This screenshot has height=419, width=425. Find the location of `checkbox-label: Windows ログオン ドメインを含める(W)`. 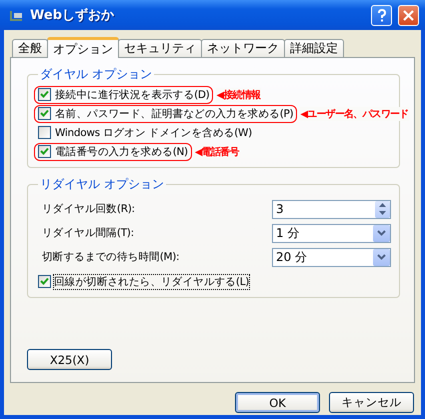

checkbox-label: Windows ログオン ドメインを含める(W) is located at coordinates (153, 133).